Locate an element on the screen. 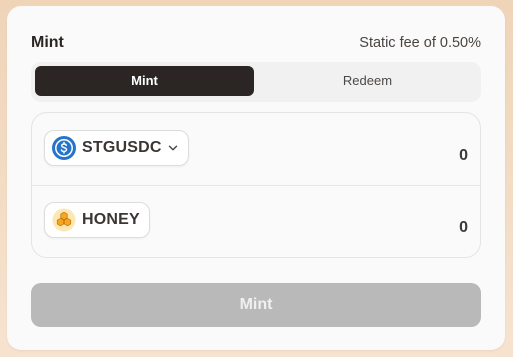 This screenshot has height=357, width=513. usdc-icon is located at coordinates (64, 148).